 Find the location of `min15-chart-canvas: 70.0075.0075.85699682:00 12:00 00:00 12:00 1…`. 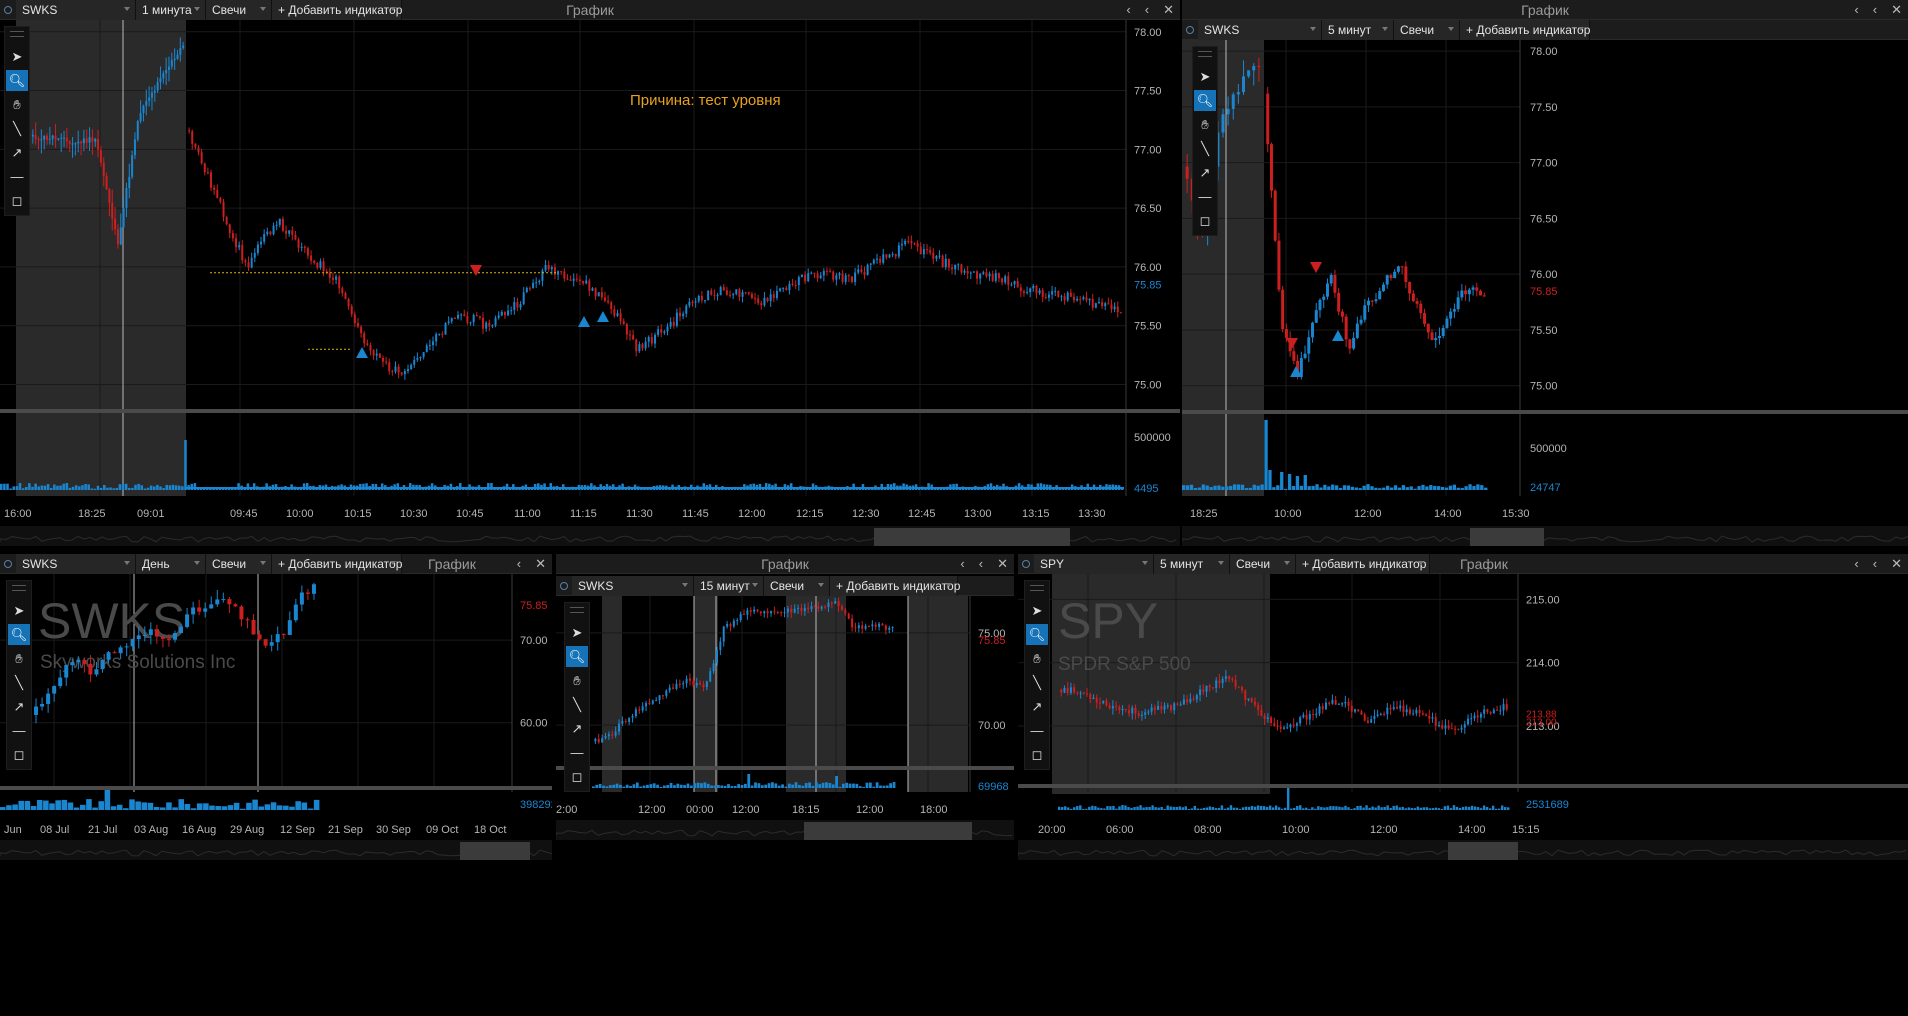

min15-chart-canvas: 70.0075.0075.85699682:00 12:00 00:00 12:00 1… is located at coordinates (785, 806).